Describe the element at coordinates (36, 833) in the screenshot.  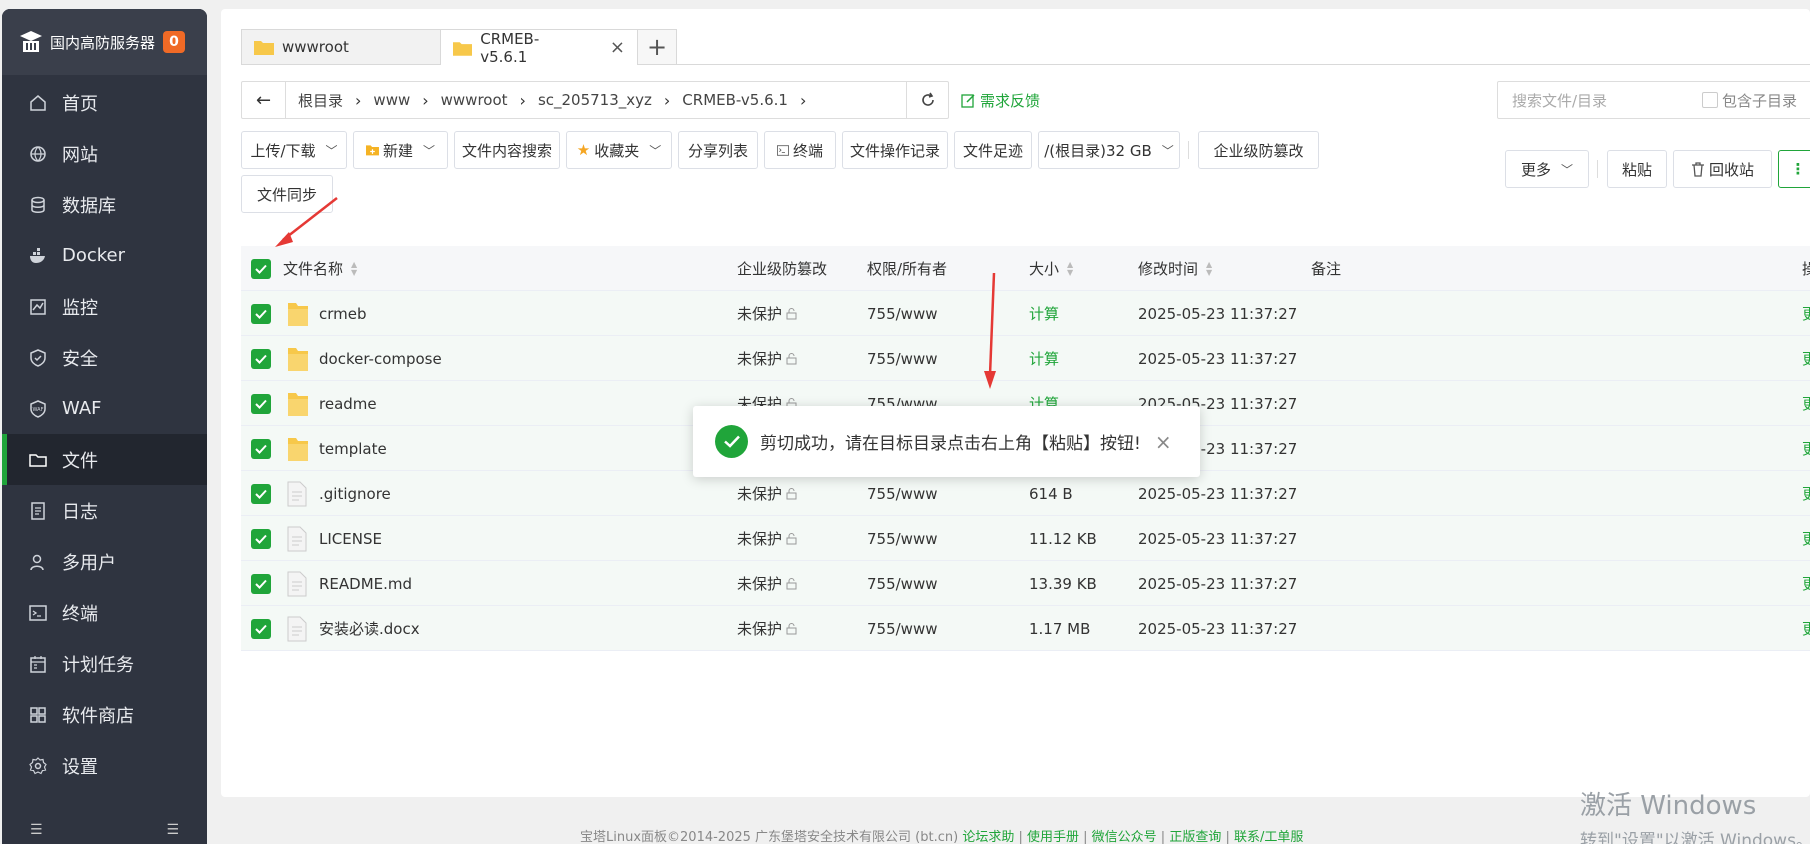
I see `collapse-icon: ☰` at that location.